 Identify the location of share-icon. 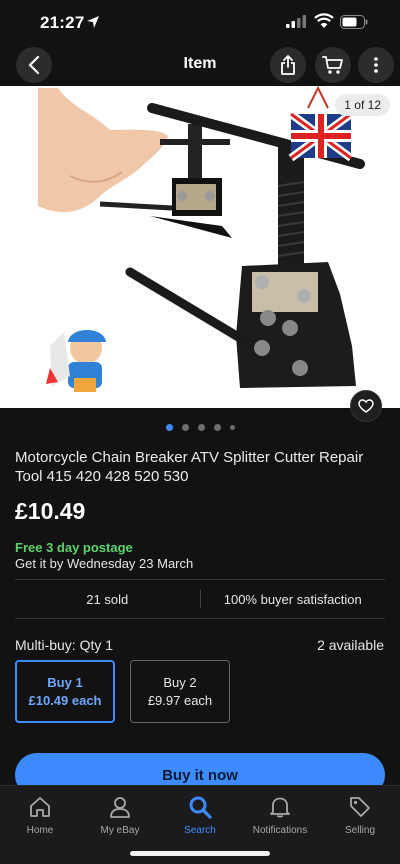
(288, 65).